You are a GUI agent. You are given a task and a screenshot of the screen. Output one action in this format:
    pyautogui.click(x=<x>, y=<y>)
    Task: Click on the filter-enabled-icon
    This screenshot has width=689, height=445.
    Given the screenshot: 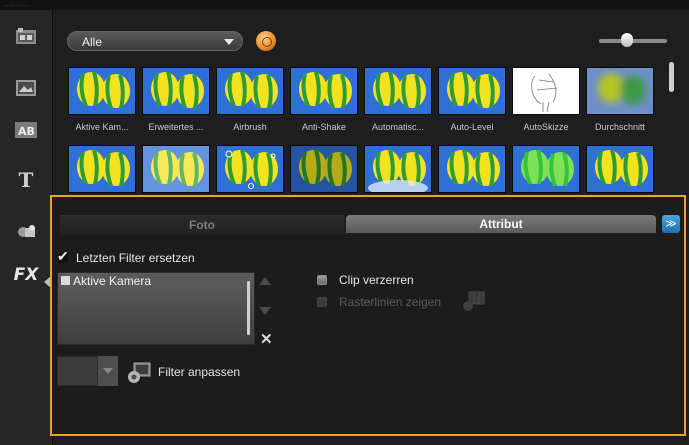 What is the action you would take?
    pyautogui.click(x=65, y=280)
    